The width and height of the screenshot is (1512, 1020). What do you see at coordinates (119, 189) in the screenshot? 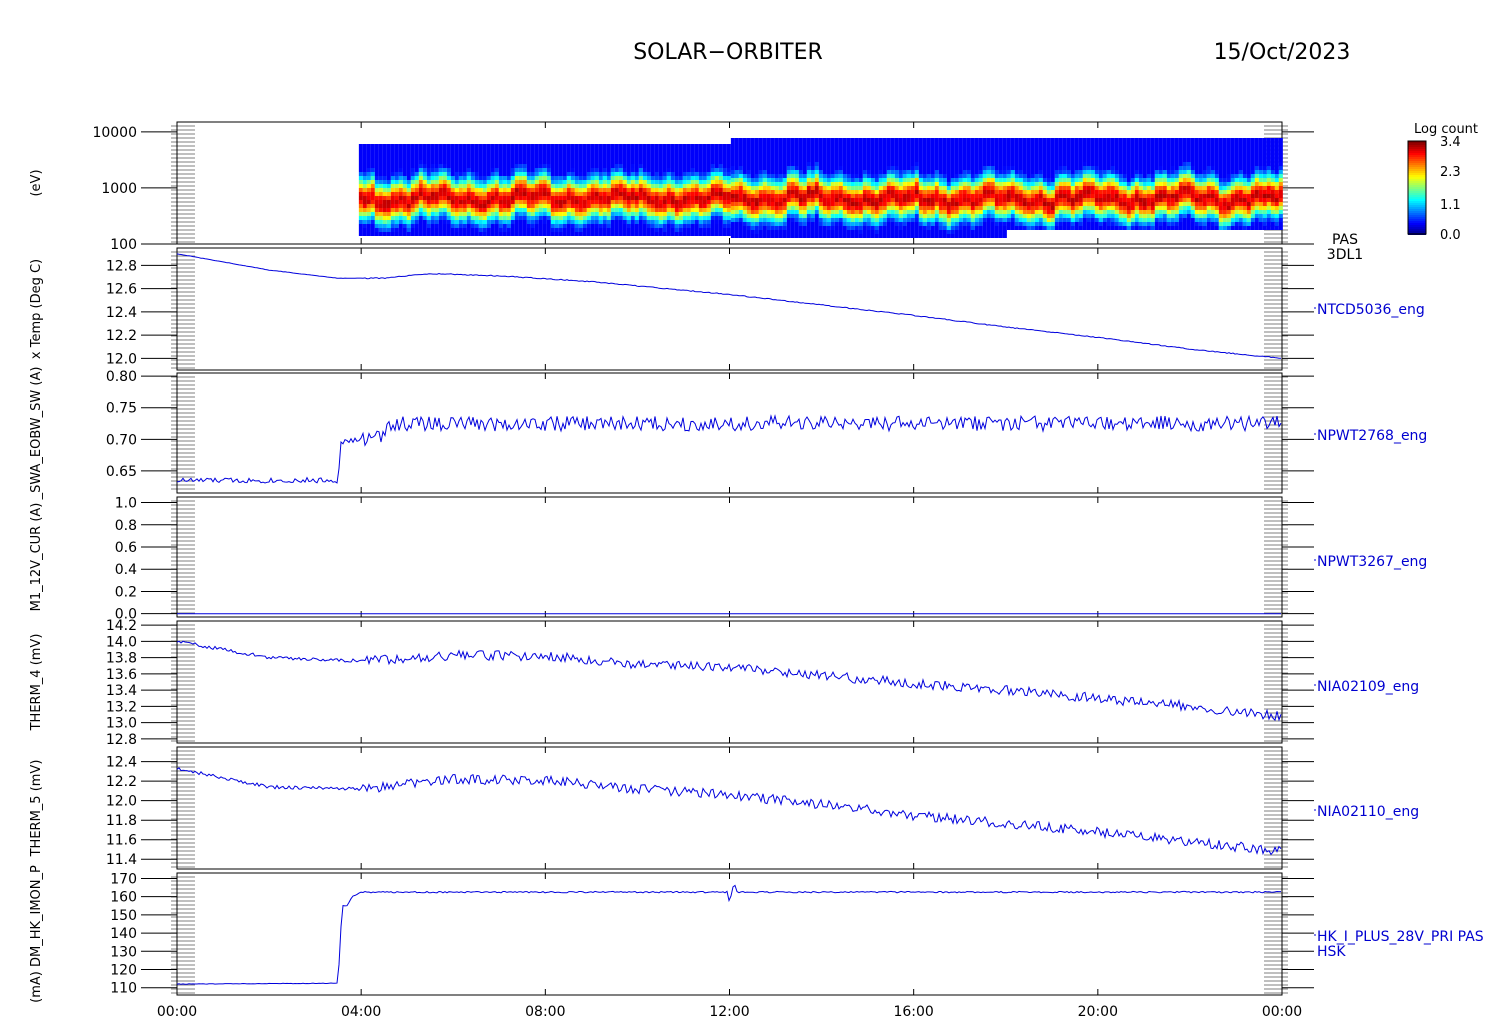
I see `y-tick-label: 1000` at bounding box center [119, 189].